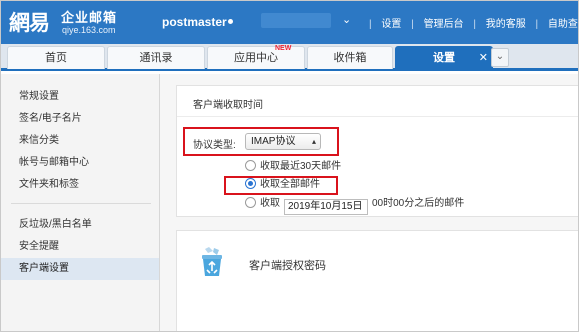 This screenshot has height=332, width=579. I want to click on close-icon: ✕, so click(483, 58).